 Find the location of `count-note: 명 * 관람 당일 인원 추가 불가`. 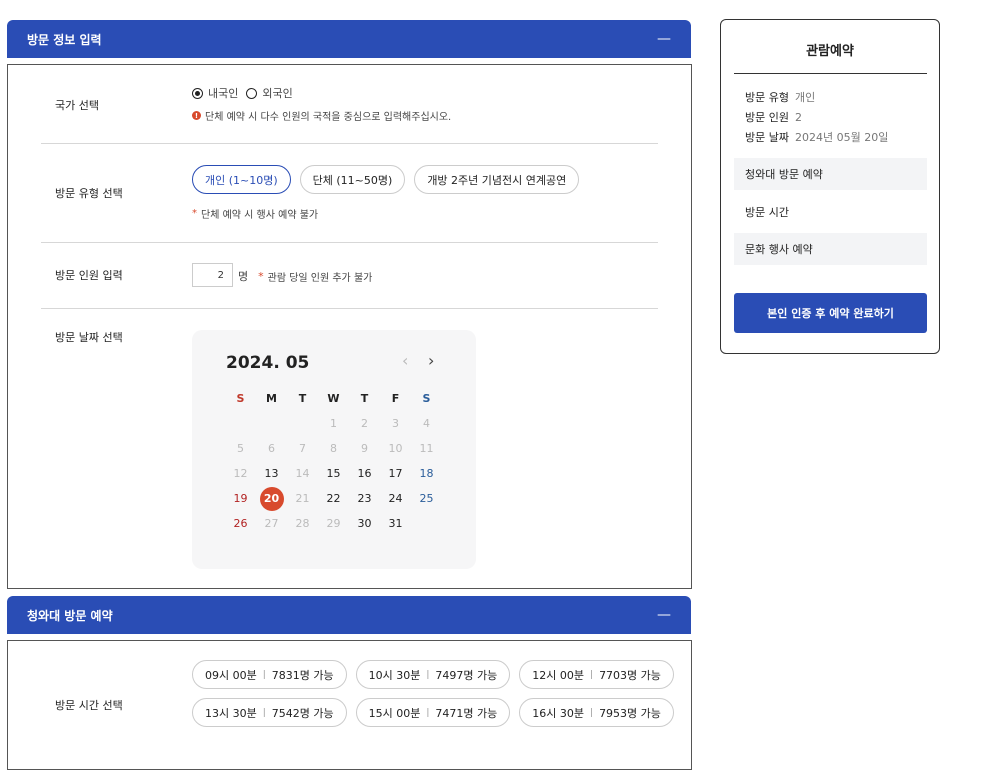

count-note: 명 * 관람 당일 인원 추가 불가 is located at coordinates (305, 276).